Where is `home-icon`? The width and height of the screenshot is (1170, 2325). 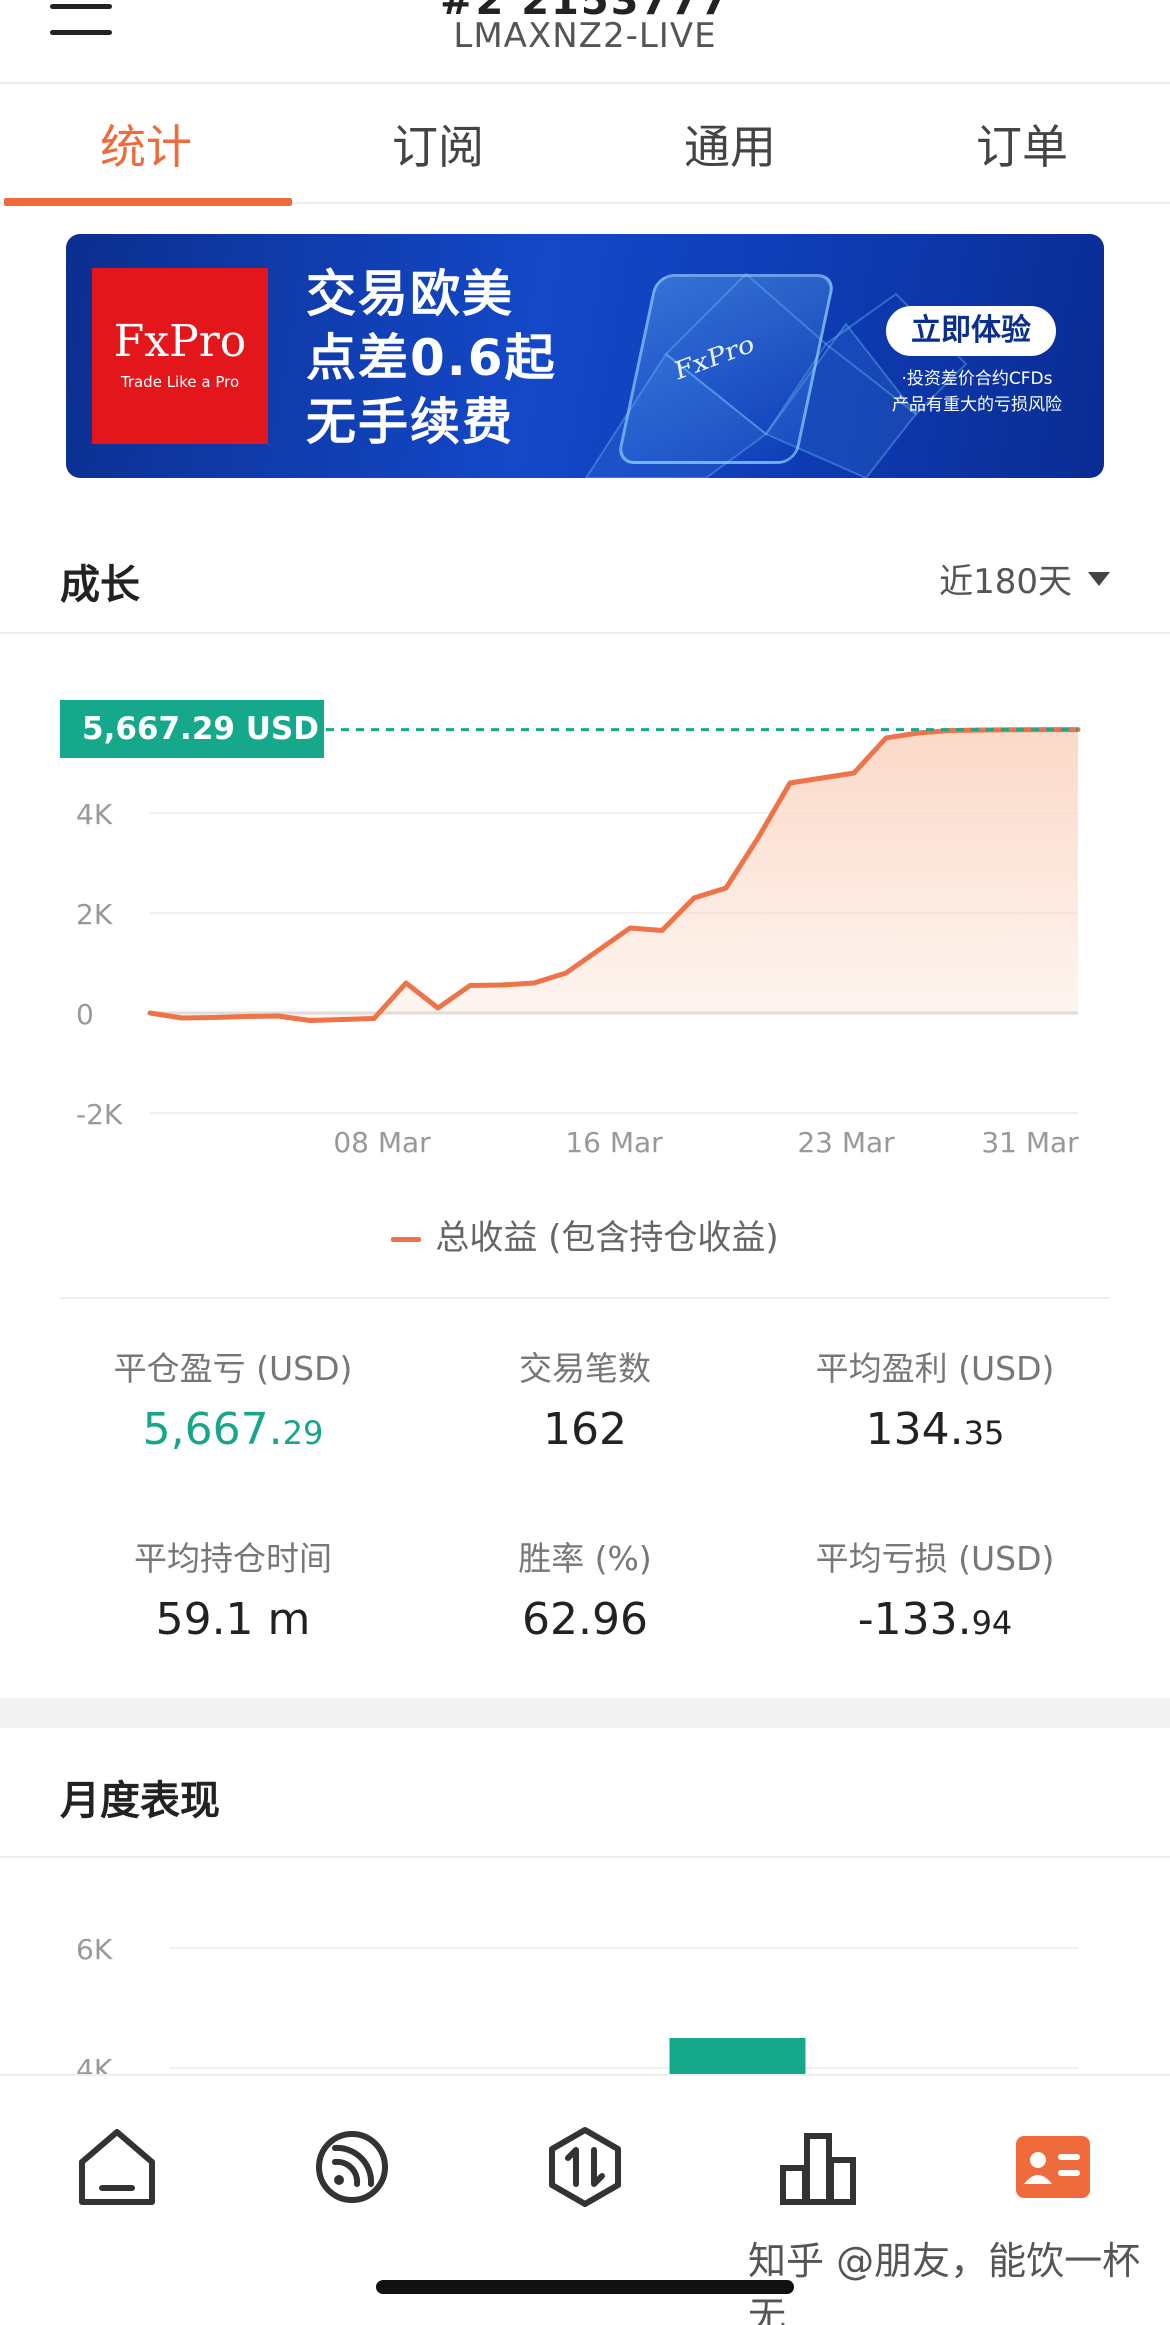 home-icon is located at coordinates (117, 2167).